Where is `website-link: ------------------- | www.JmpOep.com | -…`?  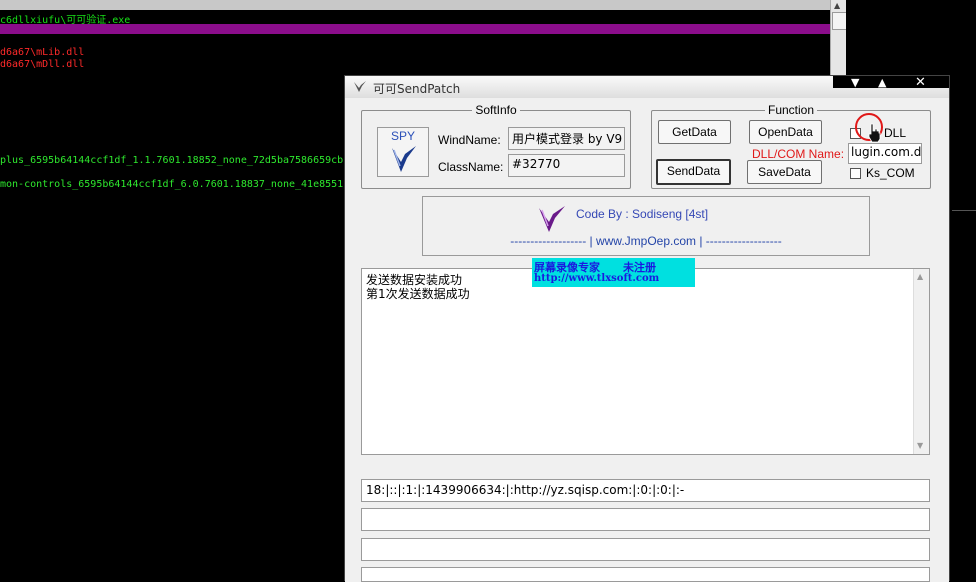 website-link: ------------------- | www.JmpOep.com | -… is located at coordinates (646, 241).